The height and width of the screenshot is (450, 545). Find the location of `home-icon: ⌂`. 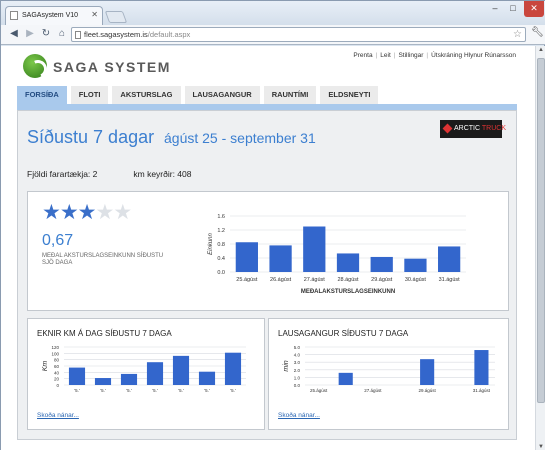

home-icon: ⌂ is located at coordinates (62, 34).